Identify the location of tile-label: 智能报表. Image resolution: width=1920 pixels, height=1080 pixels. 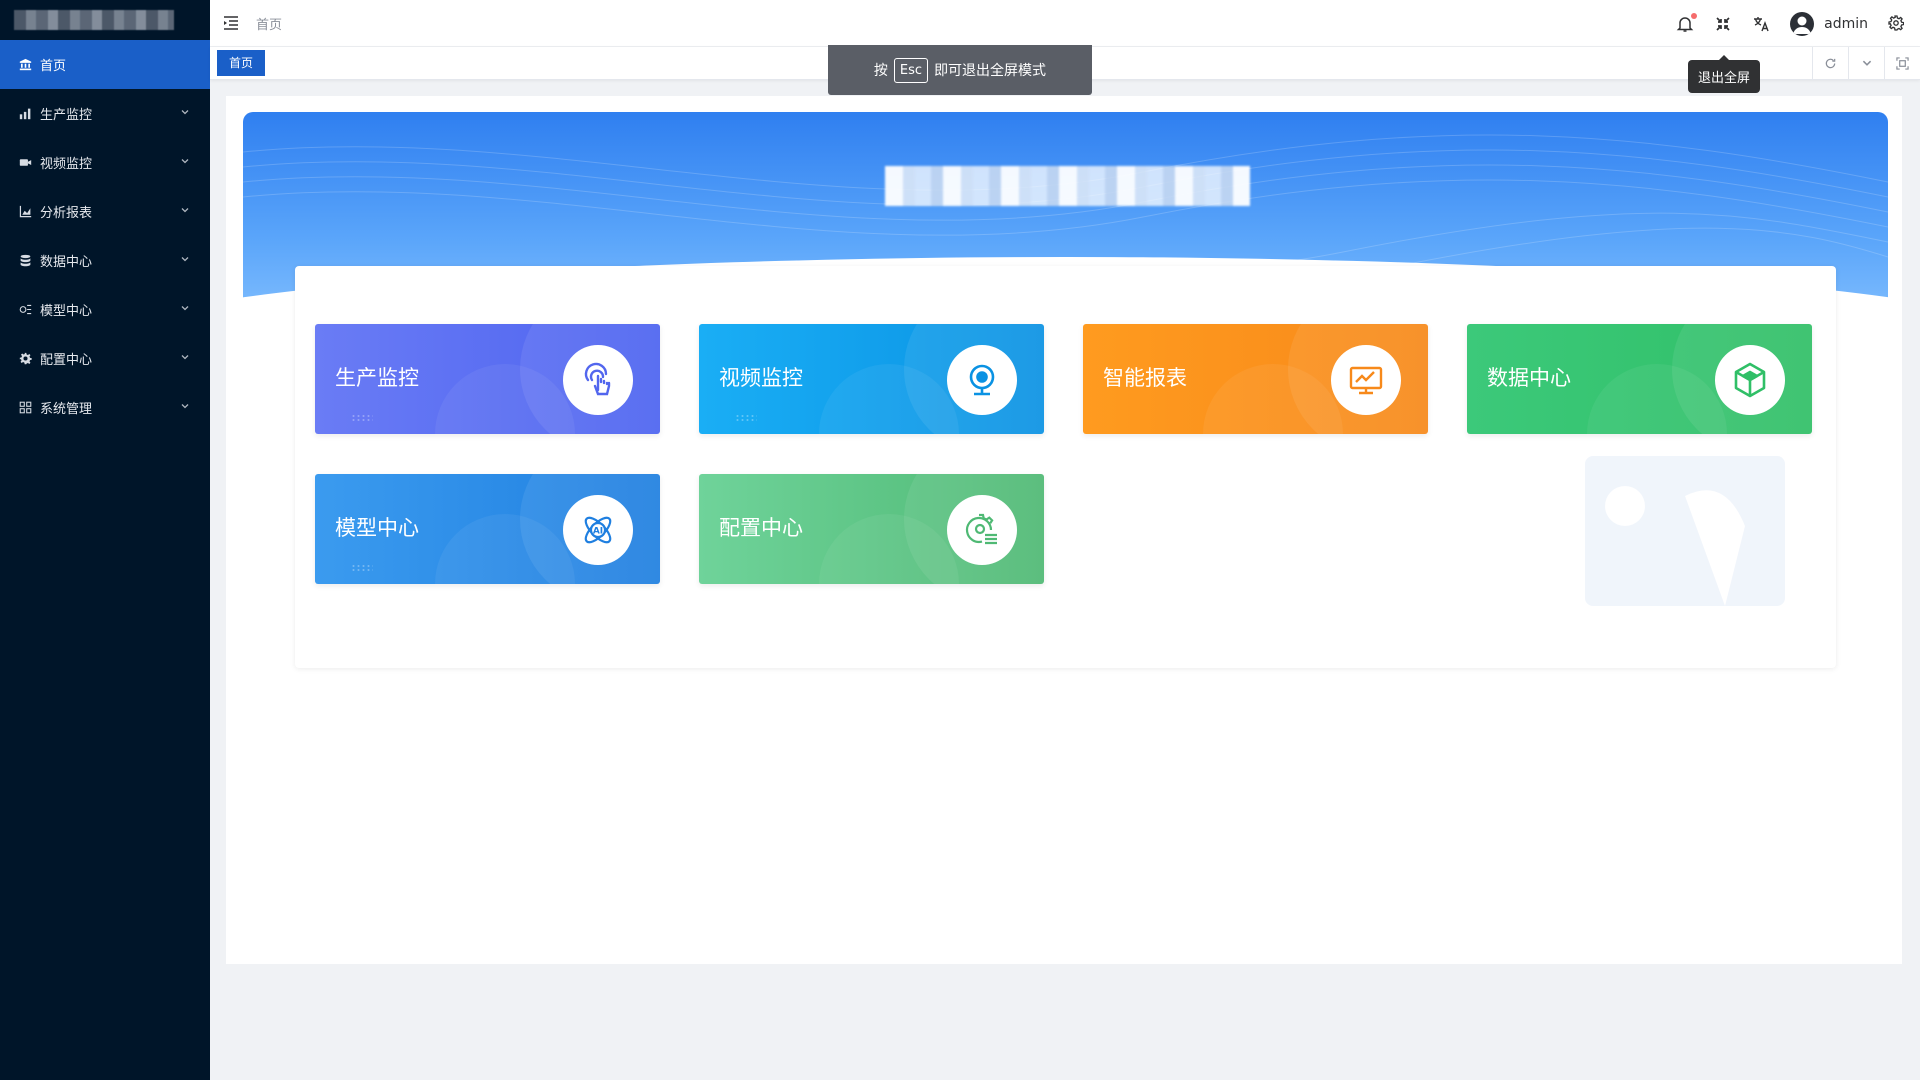
(1145, 378).